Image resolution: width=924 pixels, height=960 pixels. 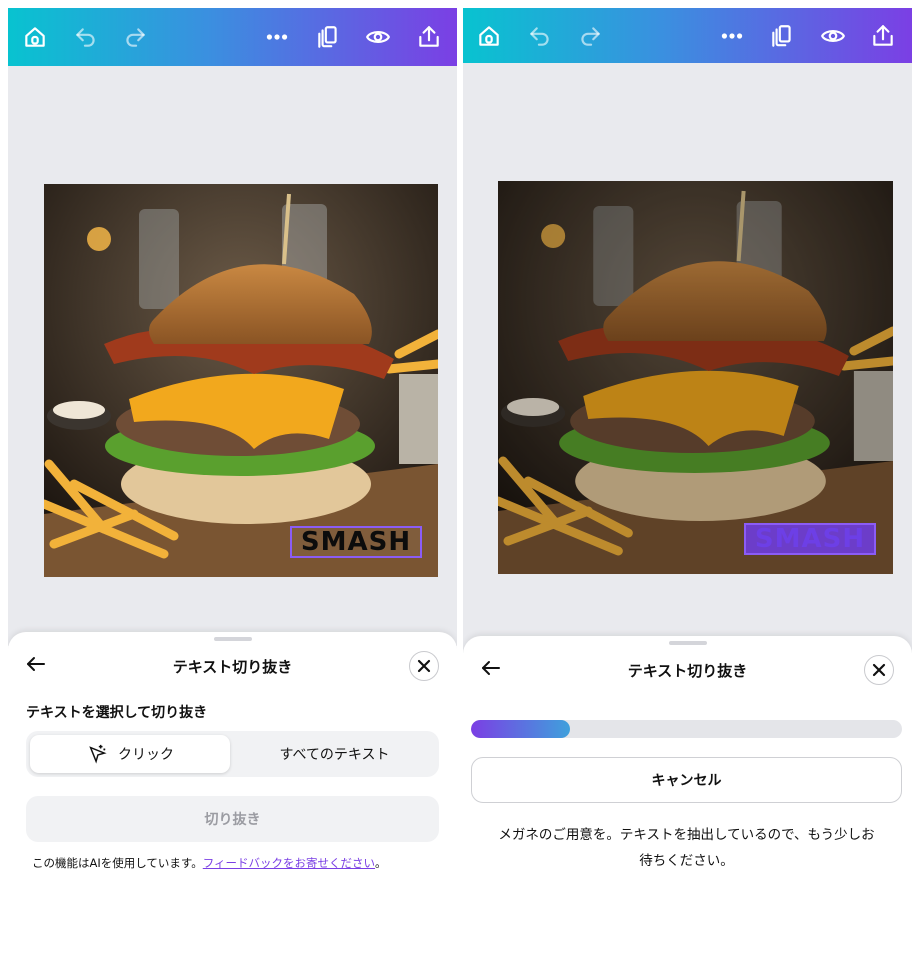 What do you see at coordinates (232, 819) in the screenshot?
I see `cut-out-button: 切り抜き` at bounding box center [232, 819].